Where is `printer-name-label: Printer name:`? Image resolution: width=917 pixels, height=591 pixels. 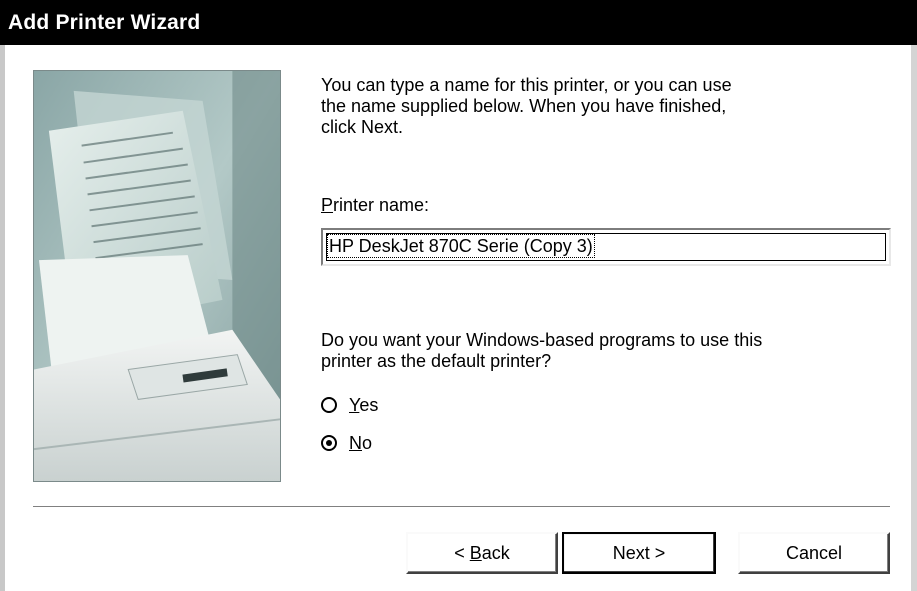 printer-name-label: Printer name: is located at coordinates (375, 205).